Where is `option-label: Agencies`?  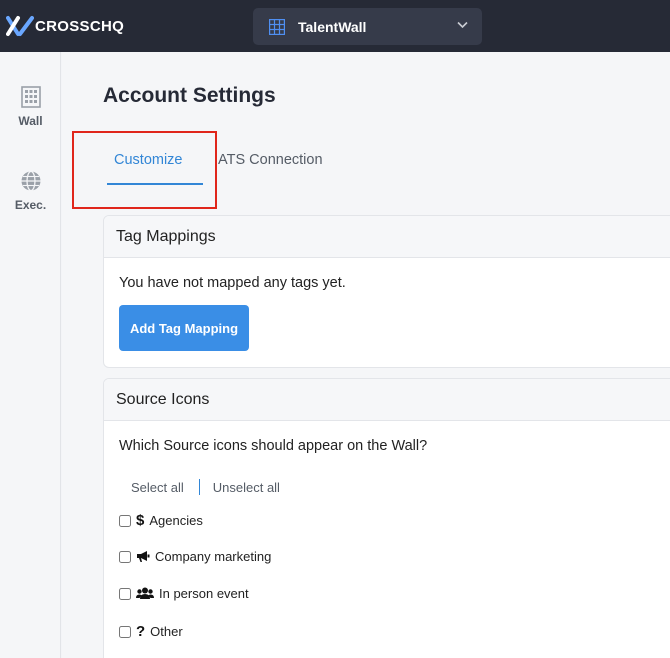 option-label: Agencies is located at coordinates (176, 520).